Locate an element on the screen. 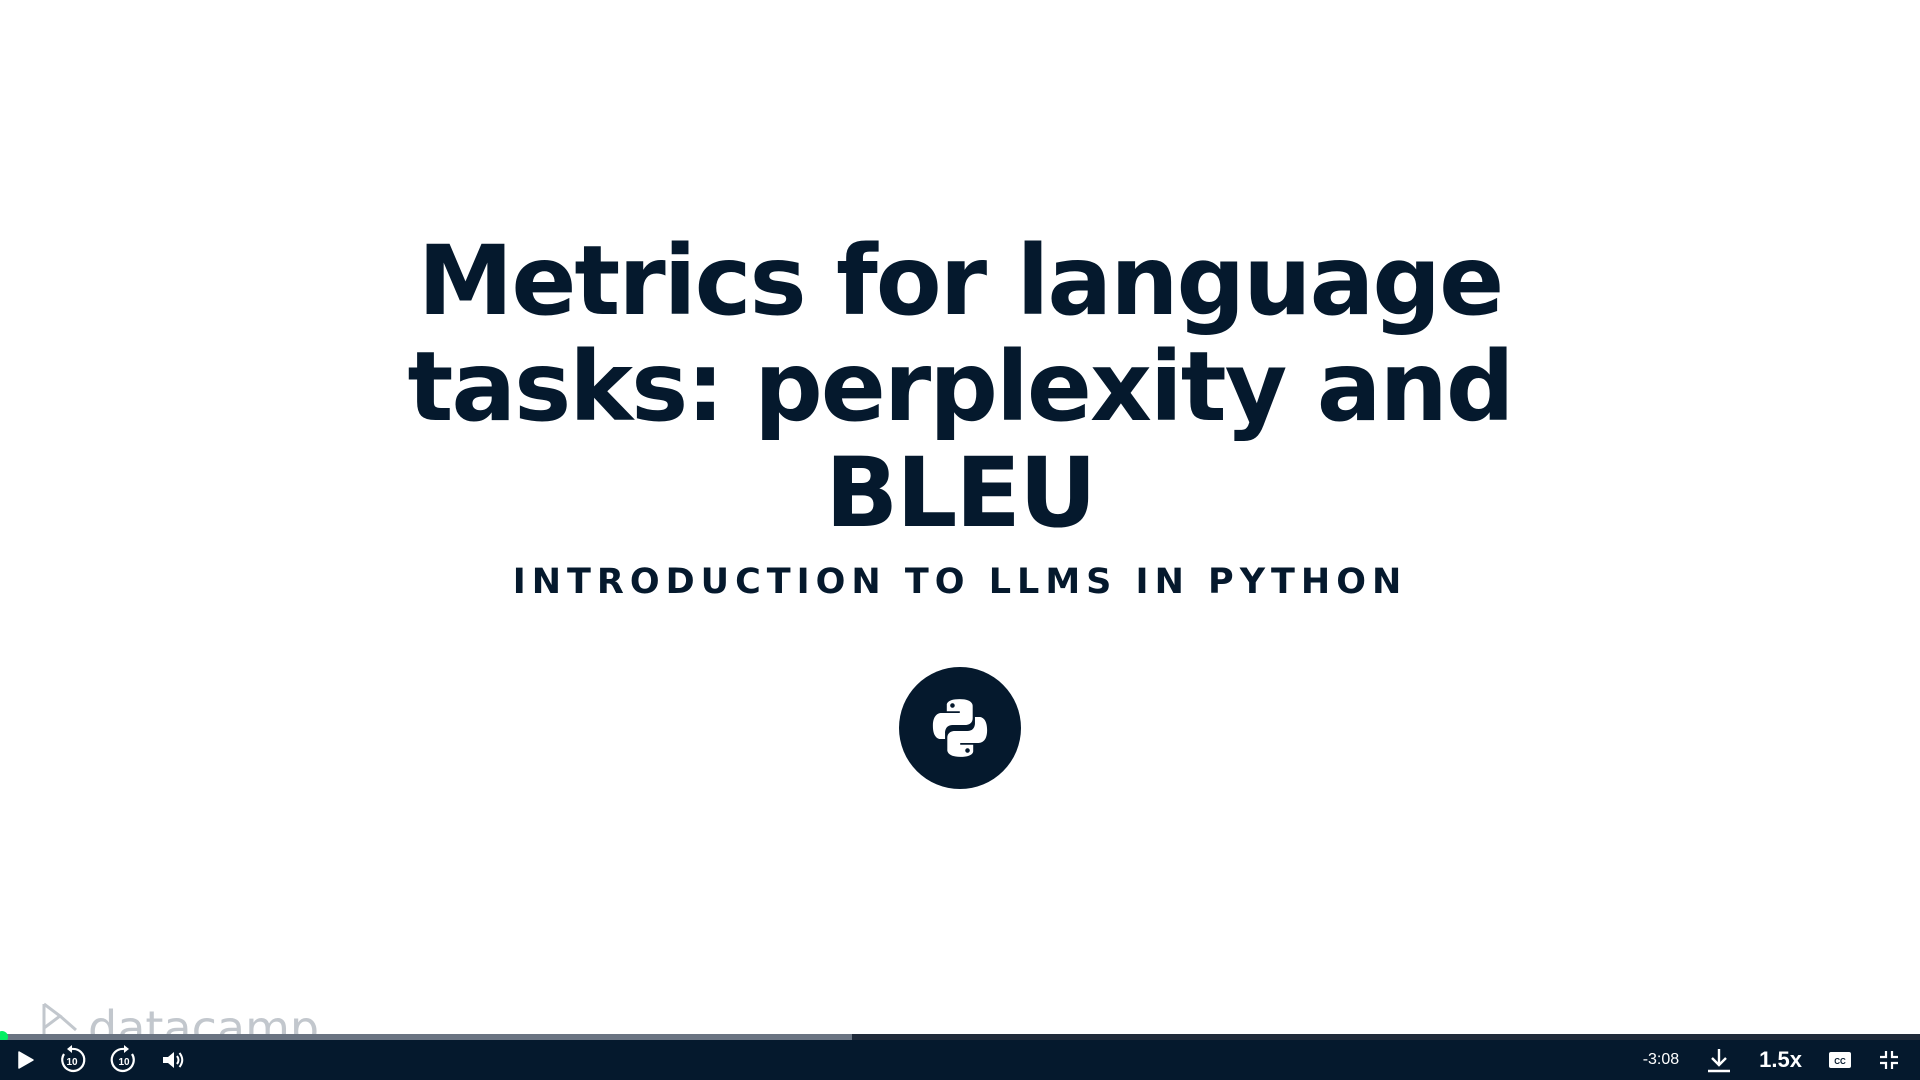 This screenshot has height=1080, width=1920. remaining-time: -3:08 is located at coordinates (1661, 1059).